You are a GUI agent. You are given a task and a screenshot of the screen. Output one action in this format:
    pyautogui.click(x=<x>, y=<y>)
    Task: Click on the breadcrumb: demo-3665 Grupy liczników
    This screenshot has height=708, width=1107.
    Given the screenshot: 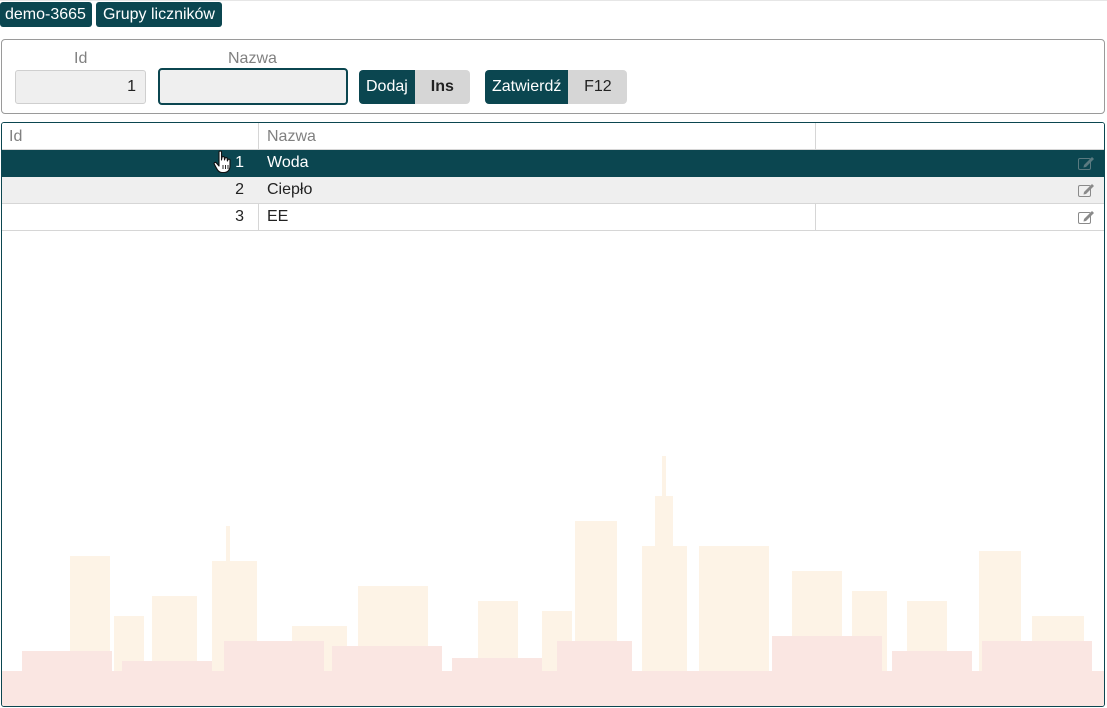 What is the action you would take?
    pyautogui.click(x=111, y=14)
    